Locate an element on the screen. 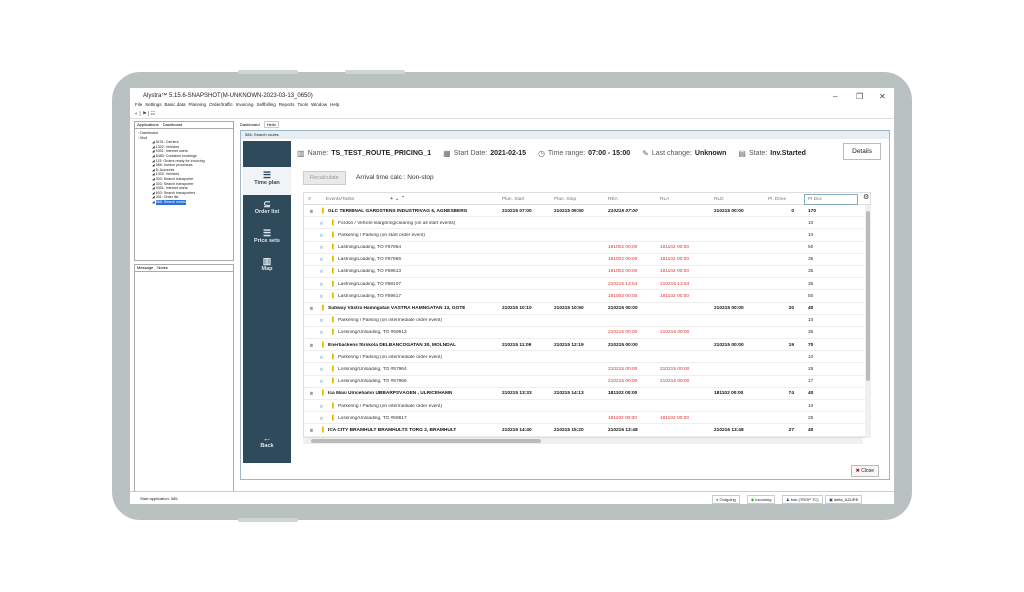 Image resolution: width=1024 pixels, height=592 pixels. gear-icon: ⚙ is located at coordinates (866, 197).